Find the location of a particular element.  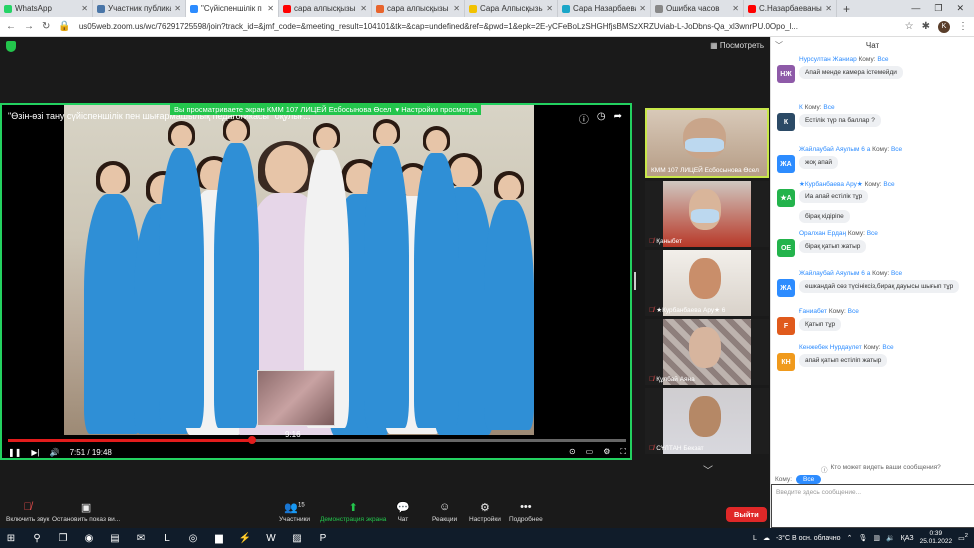

next-icon: ▶| is located at coordinates (35, 452).